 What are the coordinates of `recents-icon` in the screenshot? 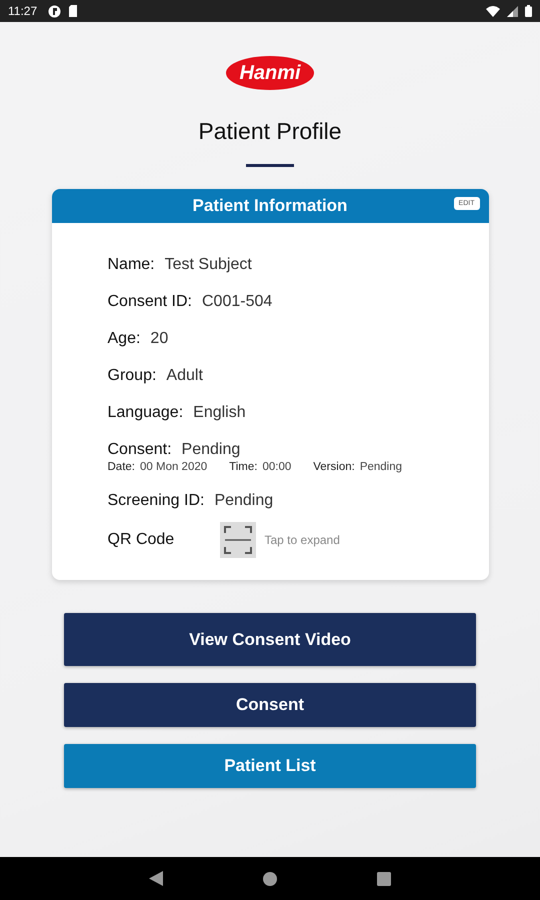 It's located at (384, 879).